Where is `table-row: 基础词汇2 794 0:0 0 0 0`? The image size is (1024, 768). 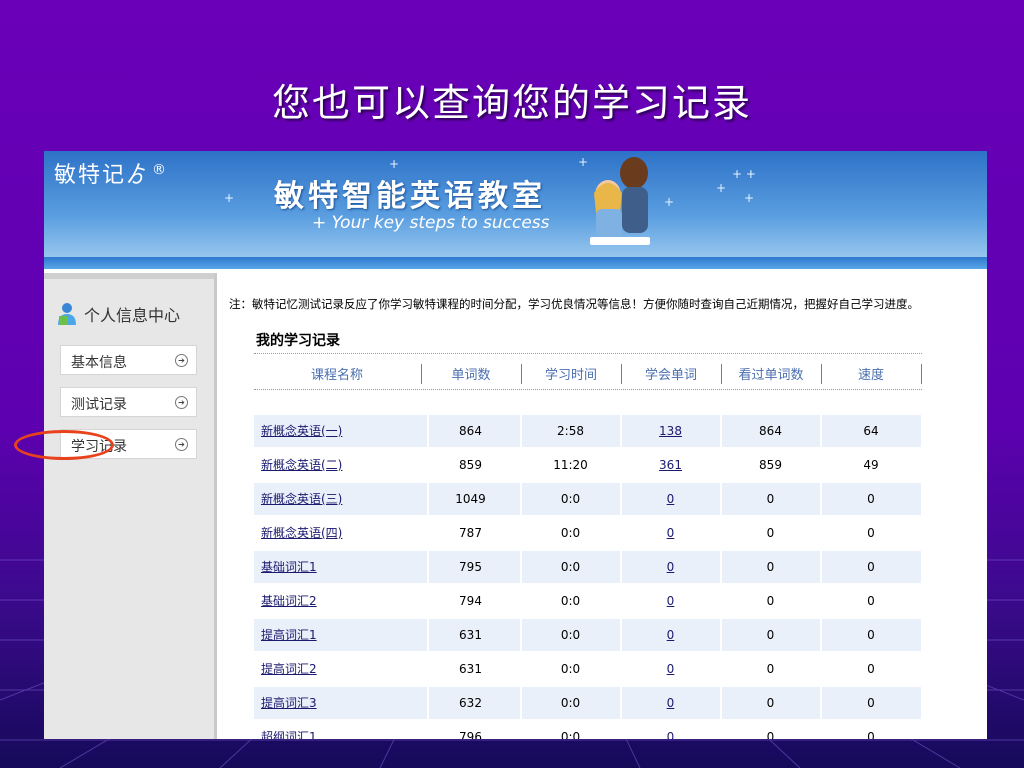
table-row: 基础词汇2 794 0:0 0 0 0 is located at coordinates (588, 601).